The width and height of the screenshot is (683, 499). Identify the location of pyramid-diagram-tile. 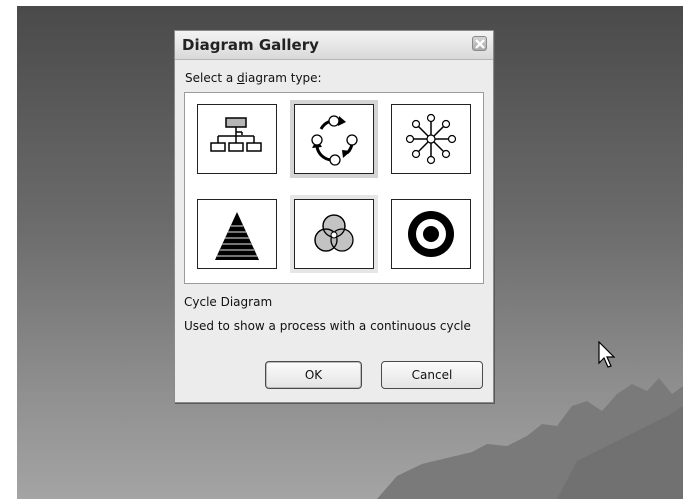
(237, 234).